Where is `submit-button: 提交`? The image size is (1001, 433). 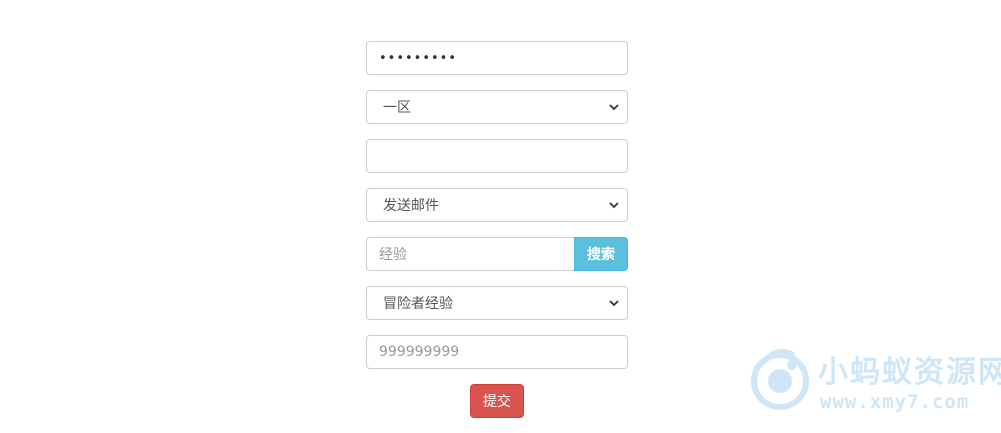
submit-button: 提交 is located at coordinates (497, 401).